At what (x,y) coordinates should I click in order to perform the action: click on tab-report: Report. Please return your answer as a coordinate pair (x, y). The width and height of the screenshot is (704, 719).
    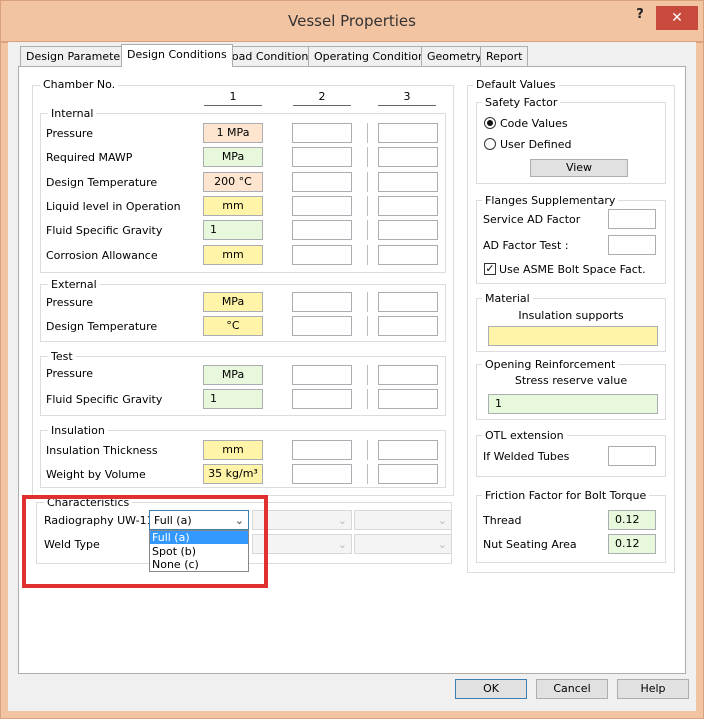
    Looking at the image, I should click on (504, 56).